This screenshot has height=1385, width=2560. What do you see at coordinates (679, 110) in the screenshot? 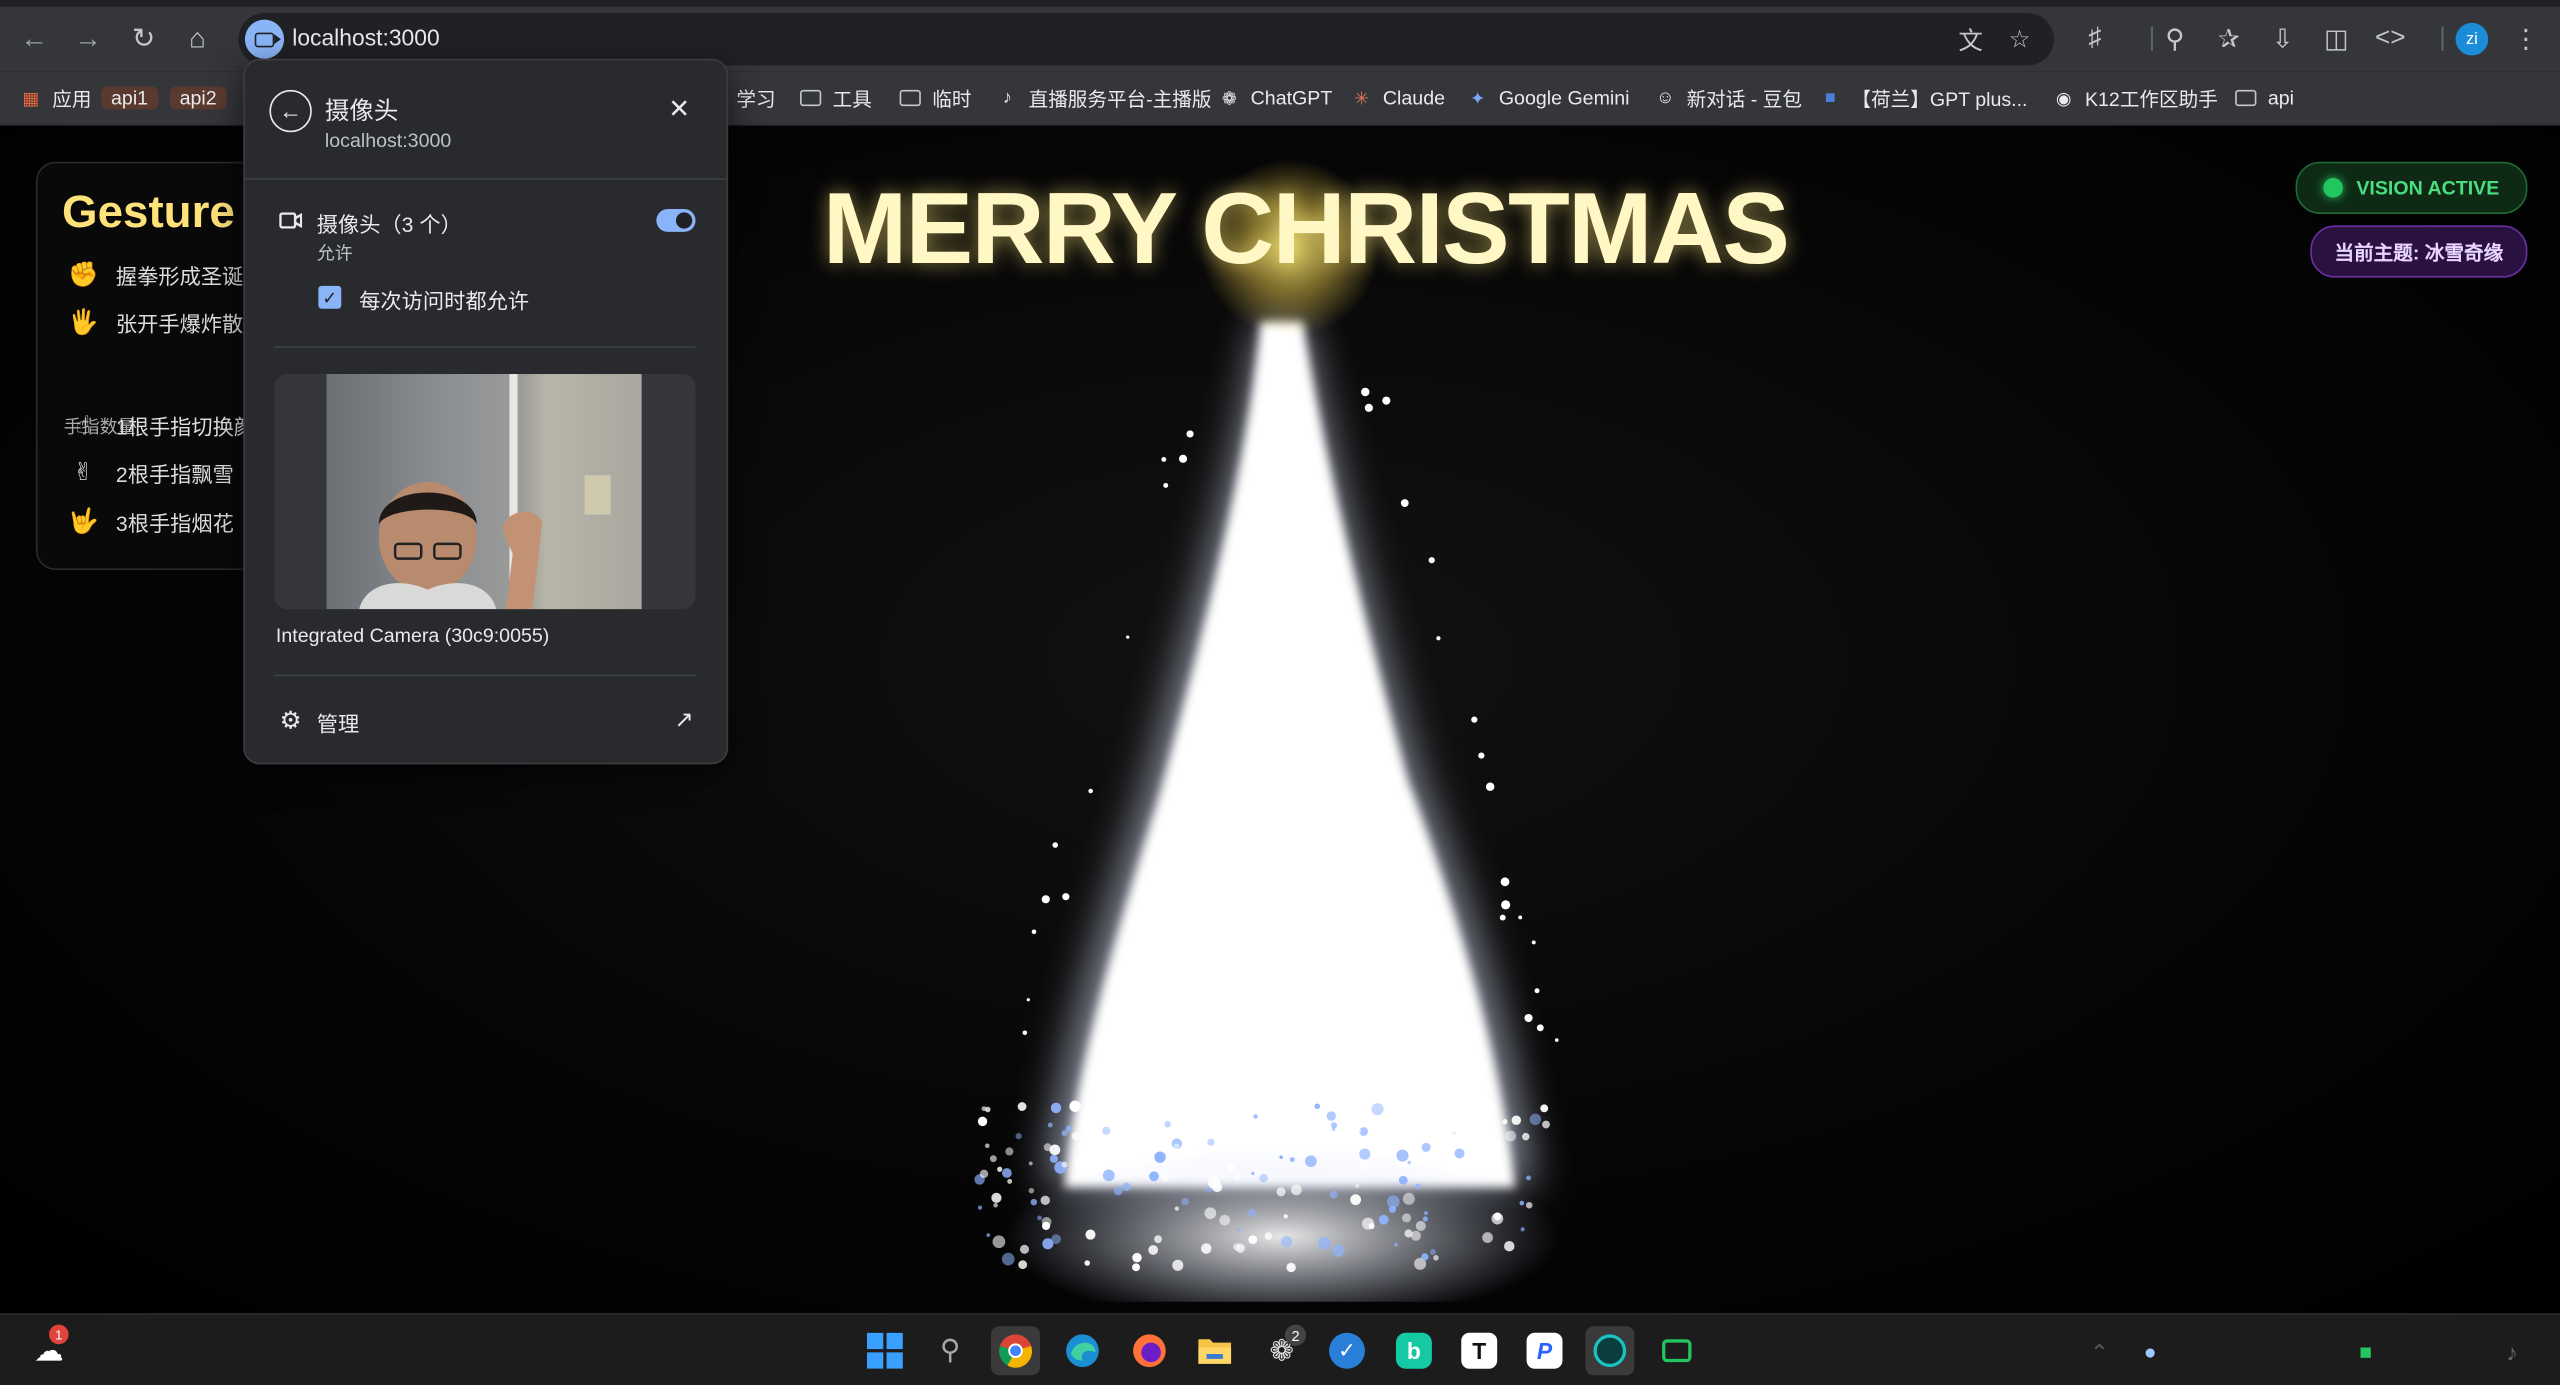
I see `close-icon: ✕` at bounding box center [679, 110].